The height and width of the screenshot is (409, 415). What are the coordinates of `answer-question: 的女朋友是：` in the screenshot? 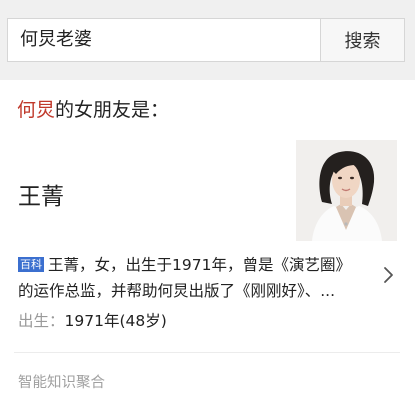 It's located at (112, 110).